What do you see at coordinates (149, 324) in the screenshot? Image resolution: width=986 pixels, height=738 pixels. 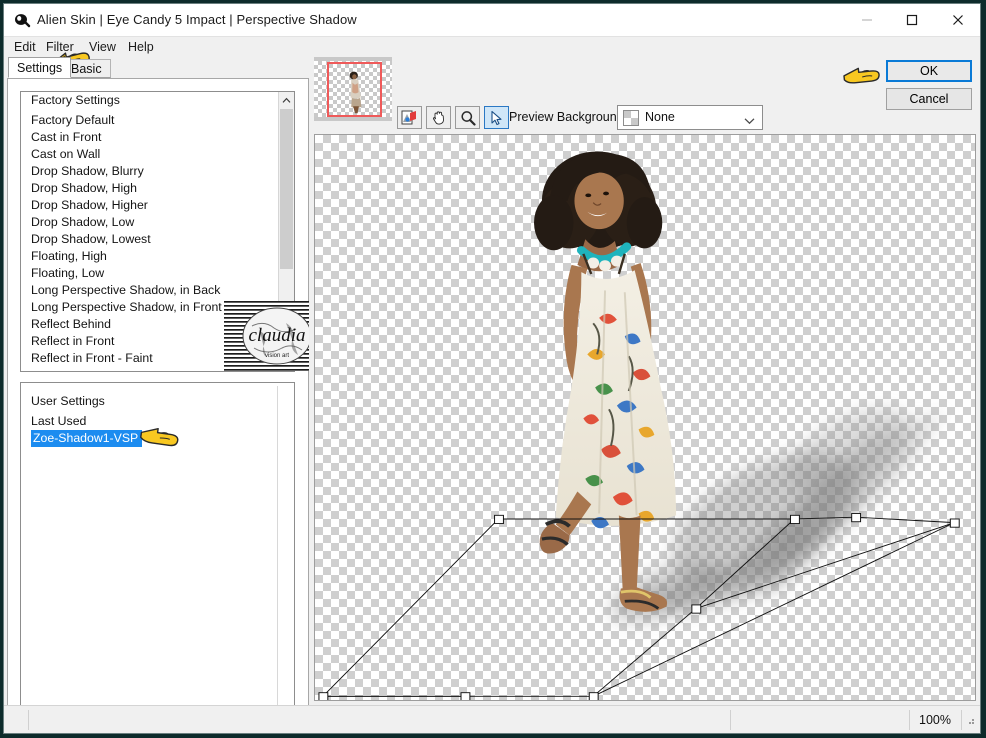 I see `list-item: Reflect Behind` at bounding box center [149, 324].